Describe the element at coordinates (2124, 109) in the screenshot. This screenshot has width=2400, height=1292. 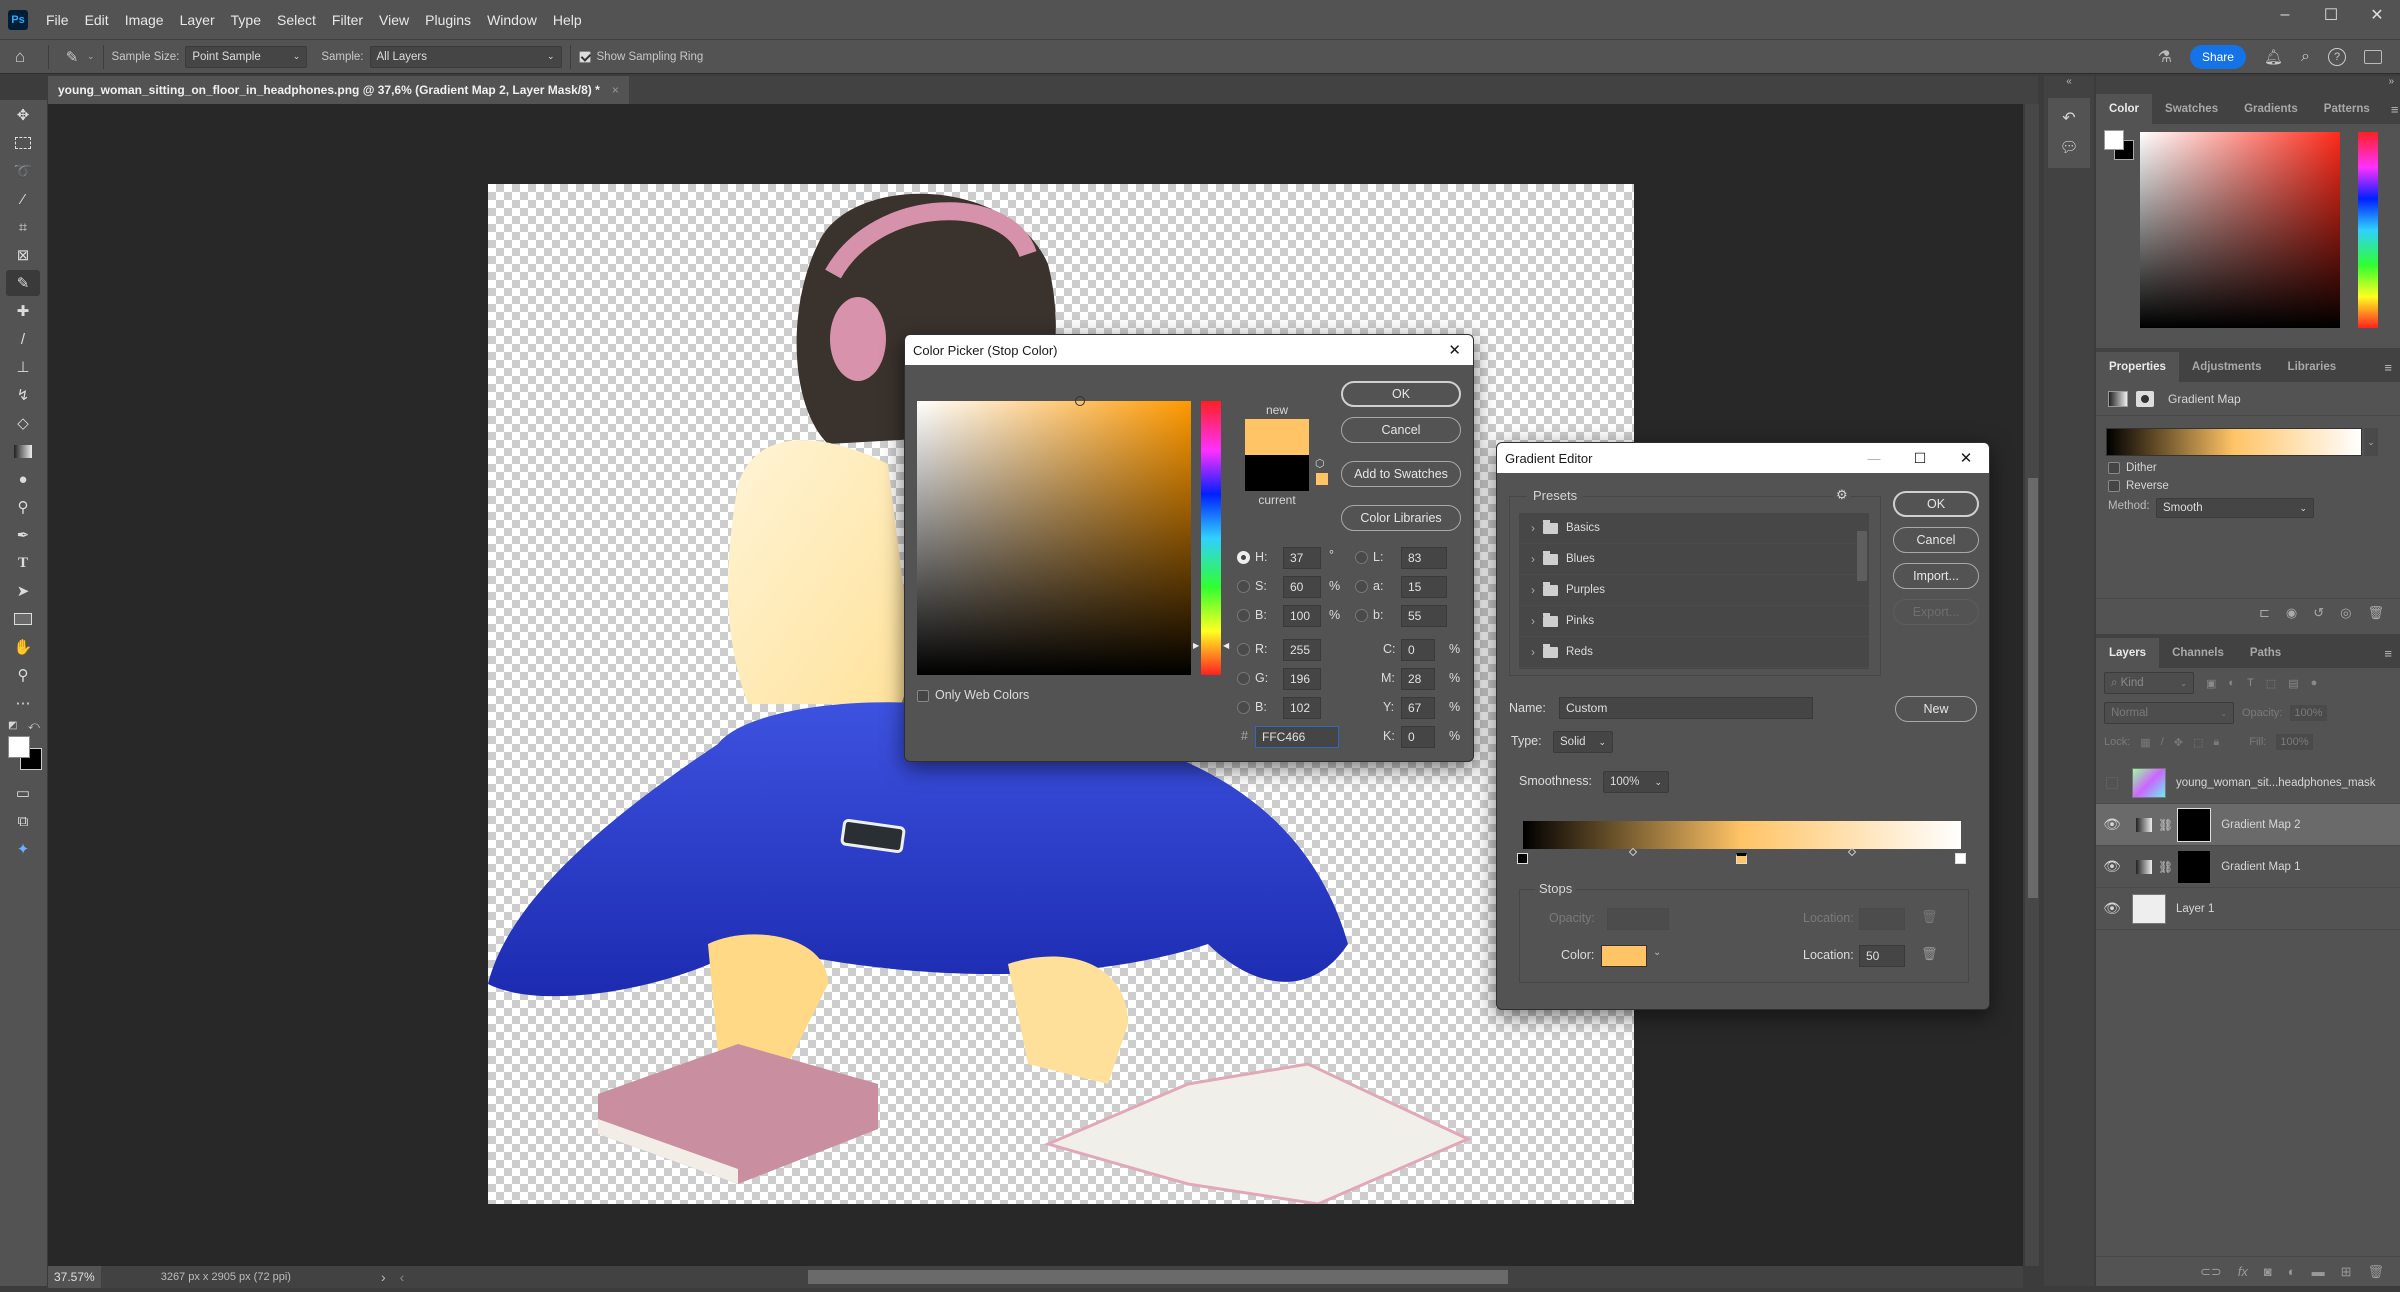
I see `tab-color: Color` at that location.